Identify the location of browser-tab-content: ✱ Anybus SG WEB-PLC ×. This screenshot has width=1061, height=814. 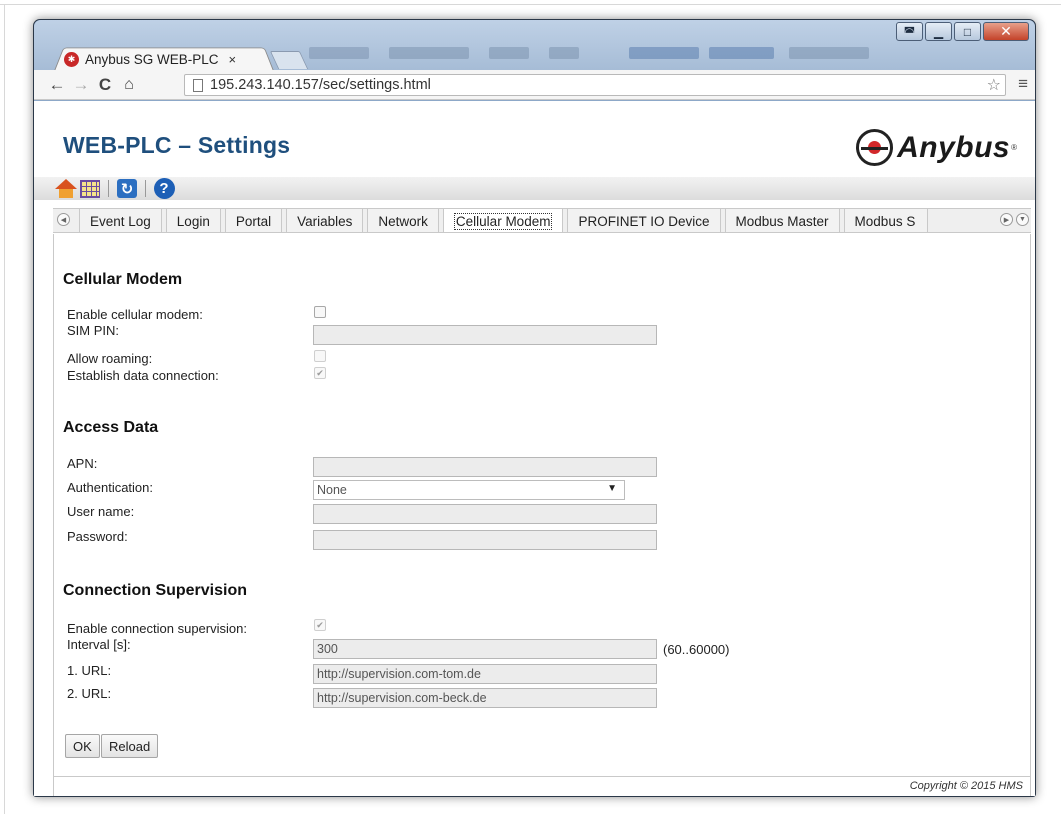
(166, 59).